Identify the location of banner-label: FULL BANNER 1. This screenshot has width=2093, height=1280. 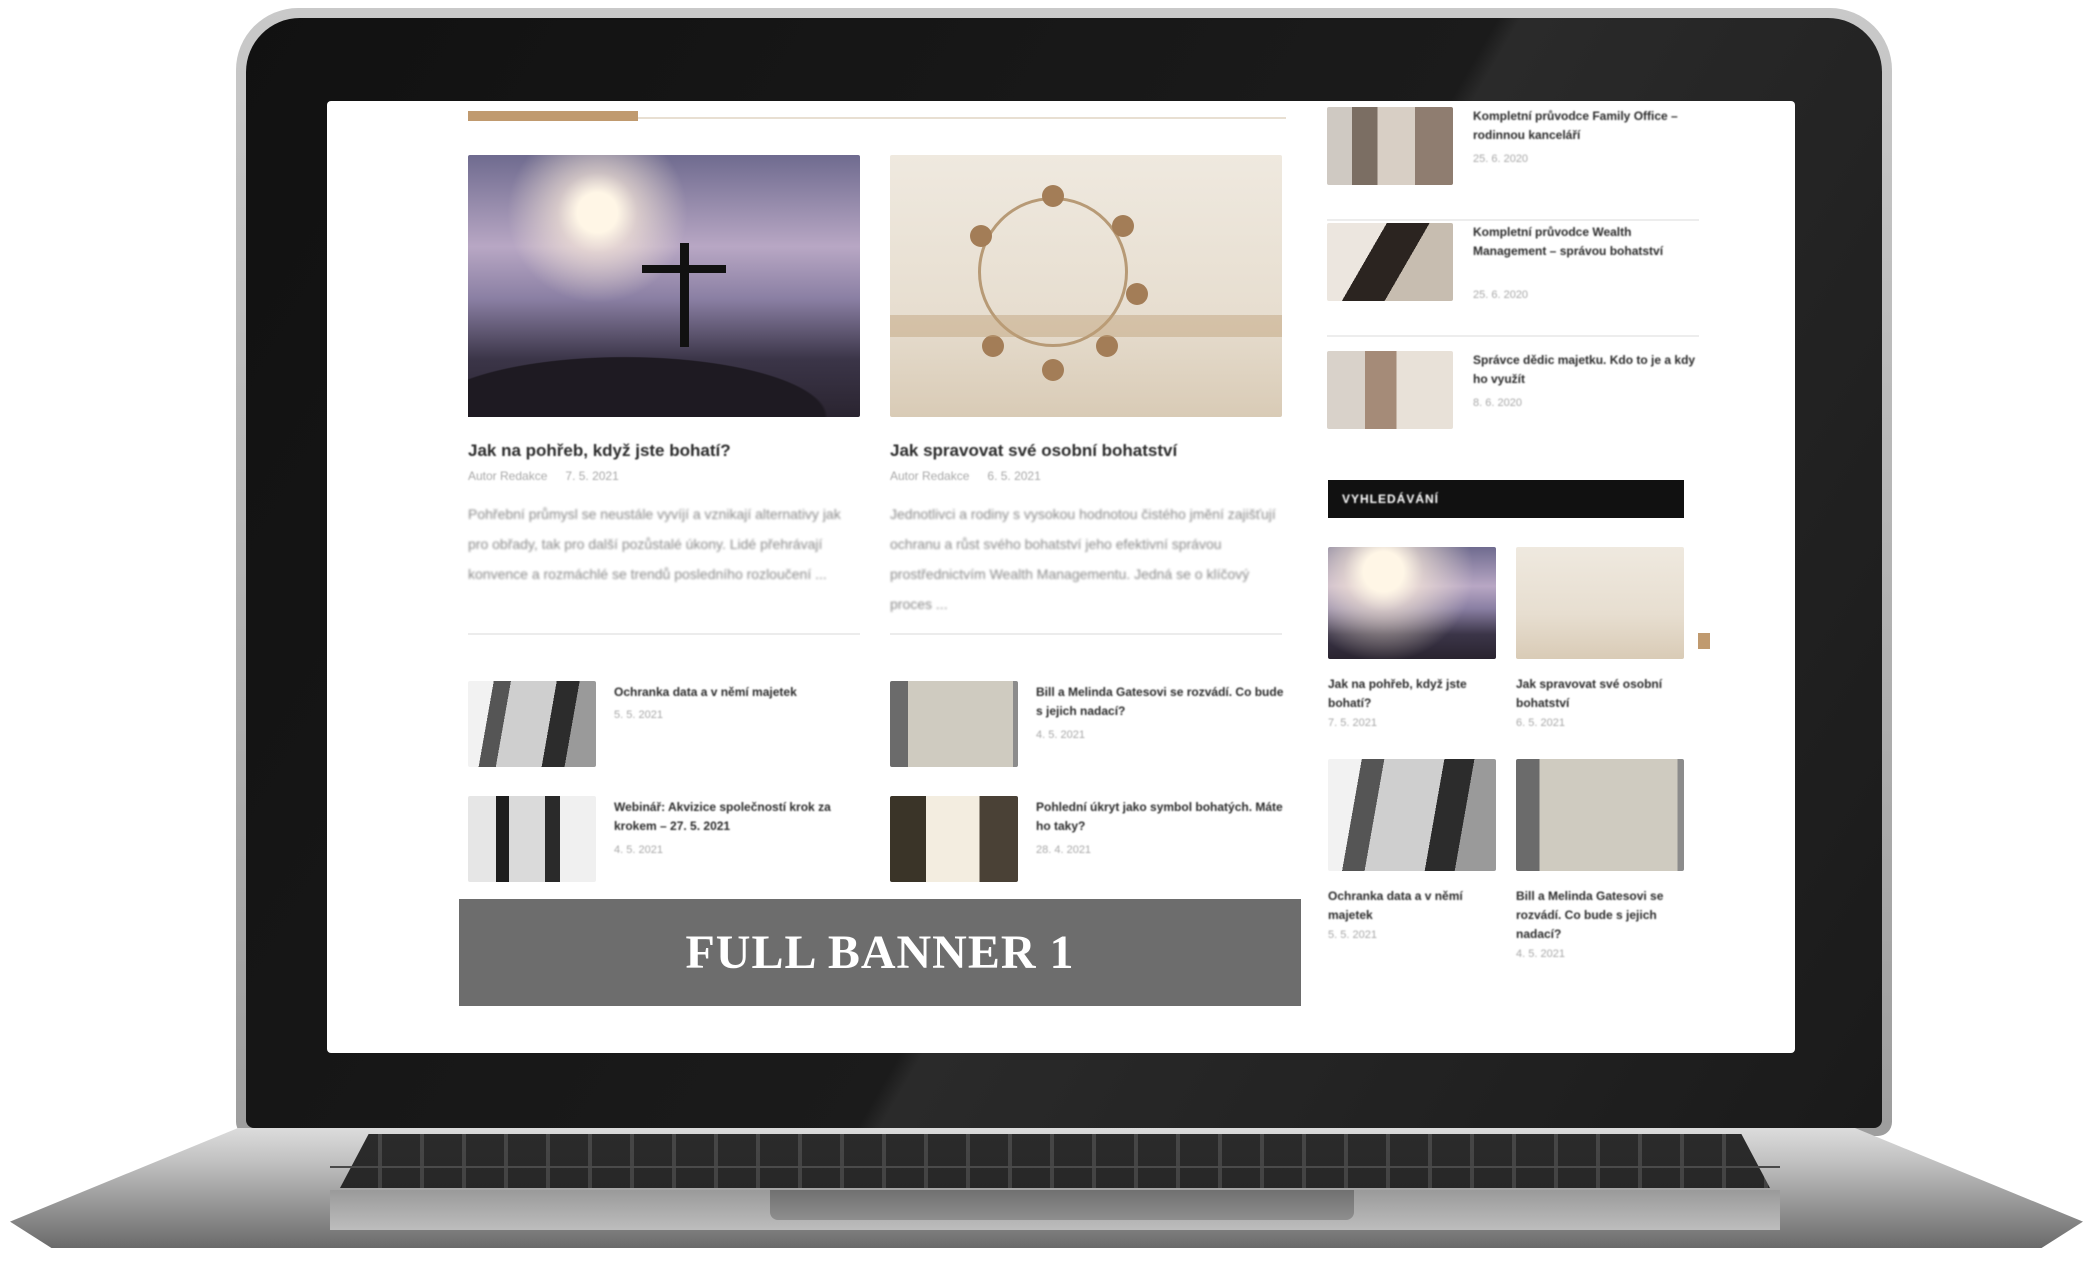
(880, 952).